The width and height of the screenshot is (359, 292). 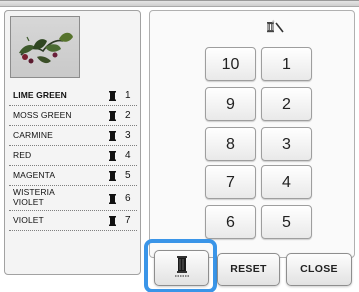 What do you see at coordinates (33, 135) in the screenshot?
I see `color-name: CARMINE` at bounding box center [33, 135].